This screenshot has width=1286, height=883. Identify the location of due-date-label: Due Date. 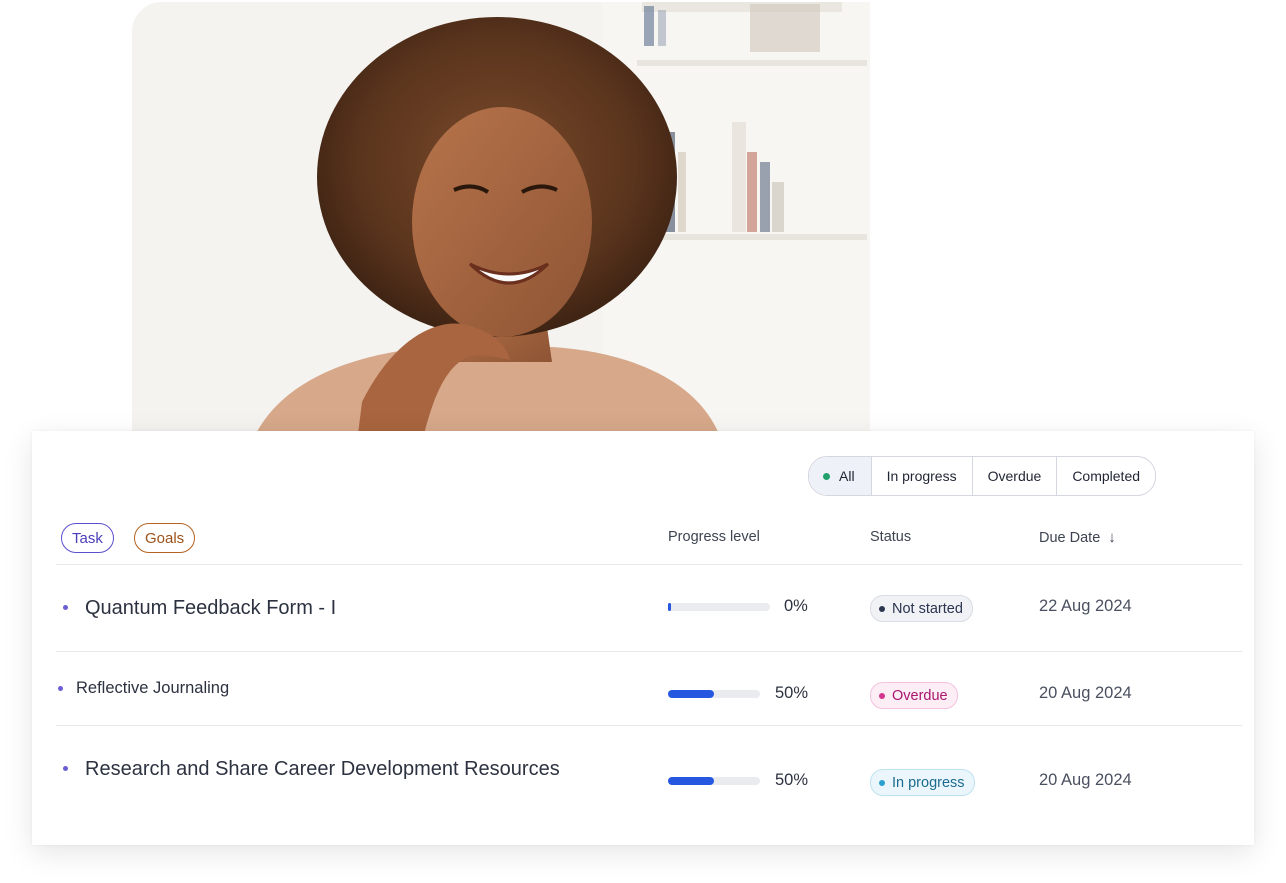
(1070, 538).